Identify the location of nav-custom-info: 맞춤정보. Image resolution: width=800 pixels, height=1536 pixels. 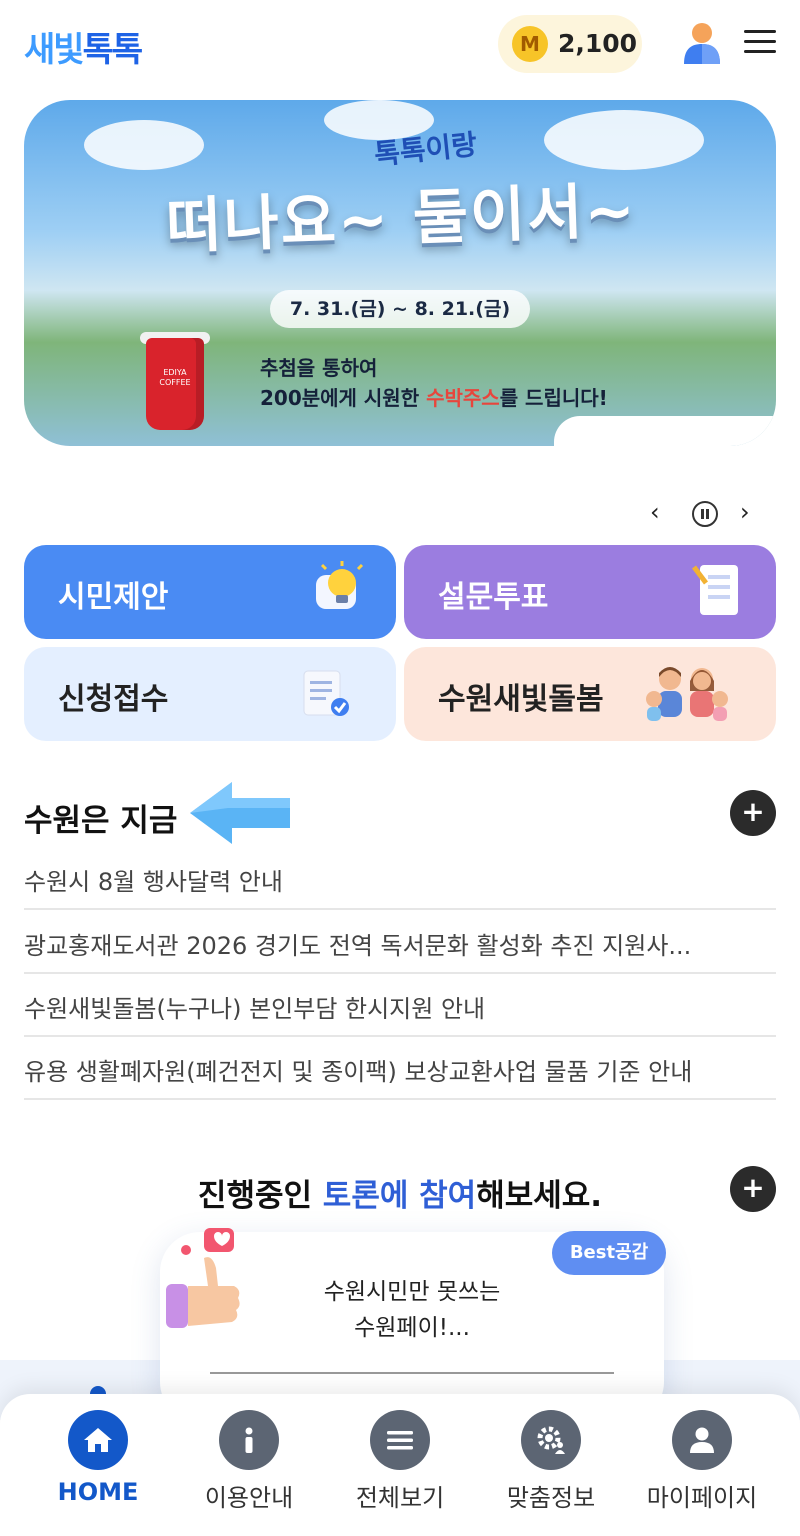
(551, 1465).